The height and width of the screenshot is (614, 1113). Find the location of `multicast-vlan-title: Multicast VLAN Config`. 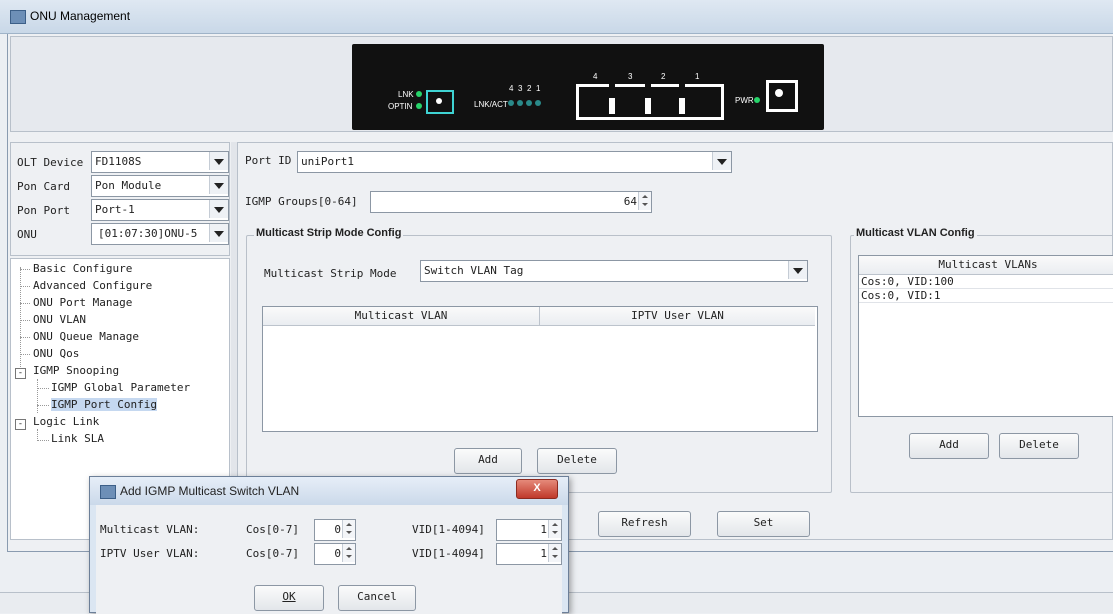

multicast-vlan-title: Multicast VLAN Config is located at coordinates (915, 233).